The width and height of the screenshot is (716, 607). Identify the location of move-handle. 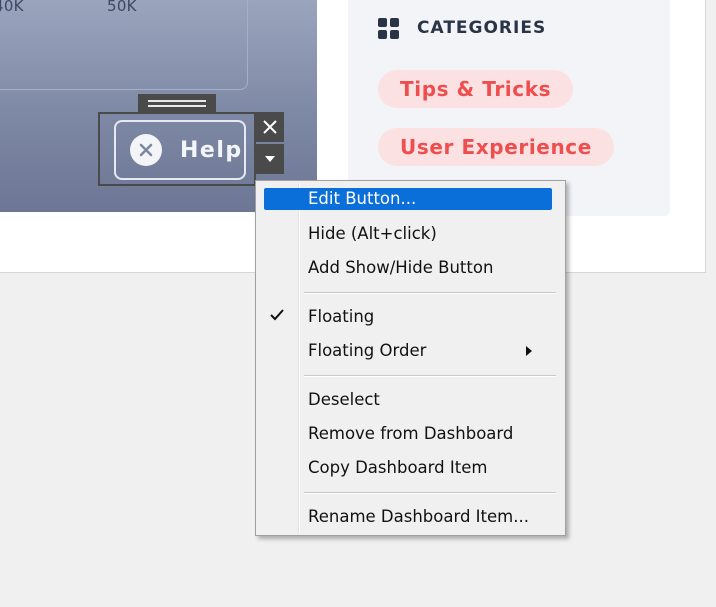
(177, 103).